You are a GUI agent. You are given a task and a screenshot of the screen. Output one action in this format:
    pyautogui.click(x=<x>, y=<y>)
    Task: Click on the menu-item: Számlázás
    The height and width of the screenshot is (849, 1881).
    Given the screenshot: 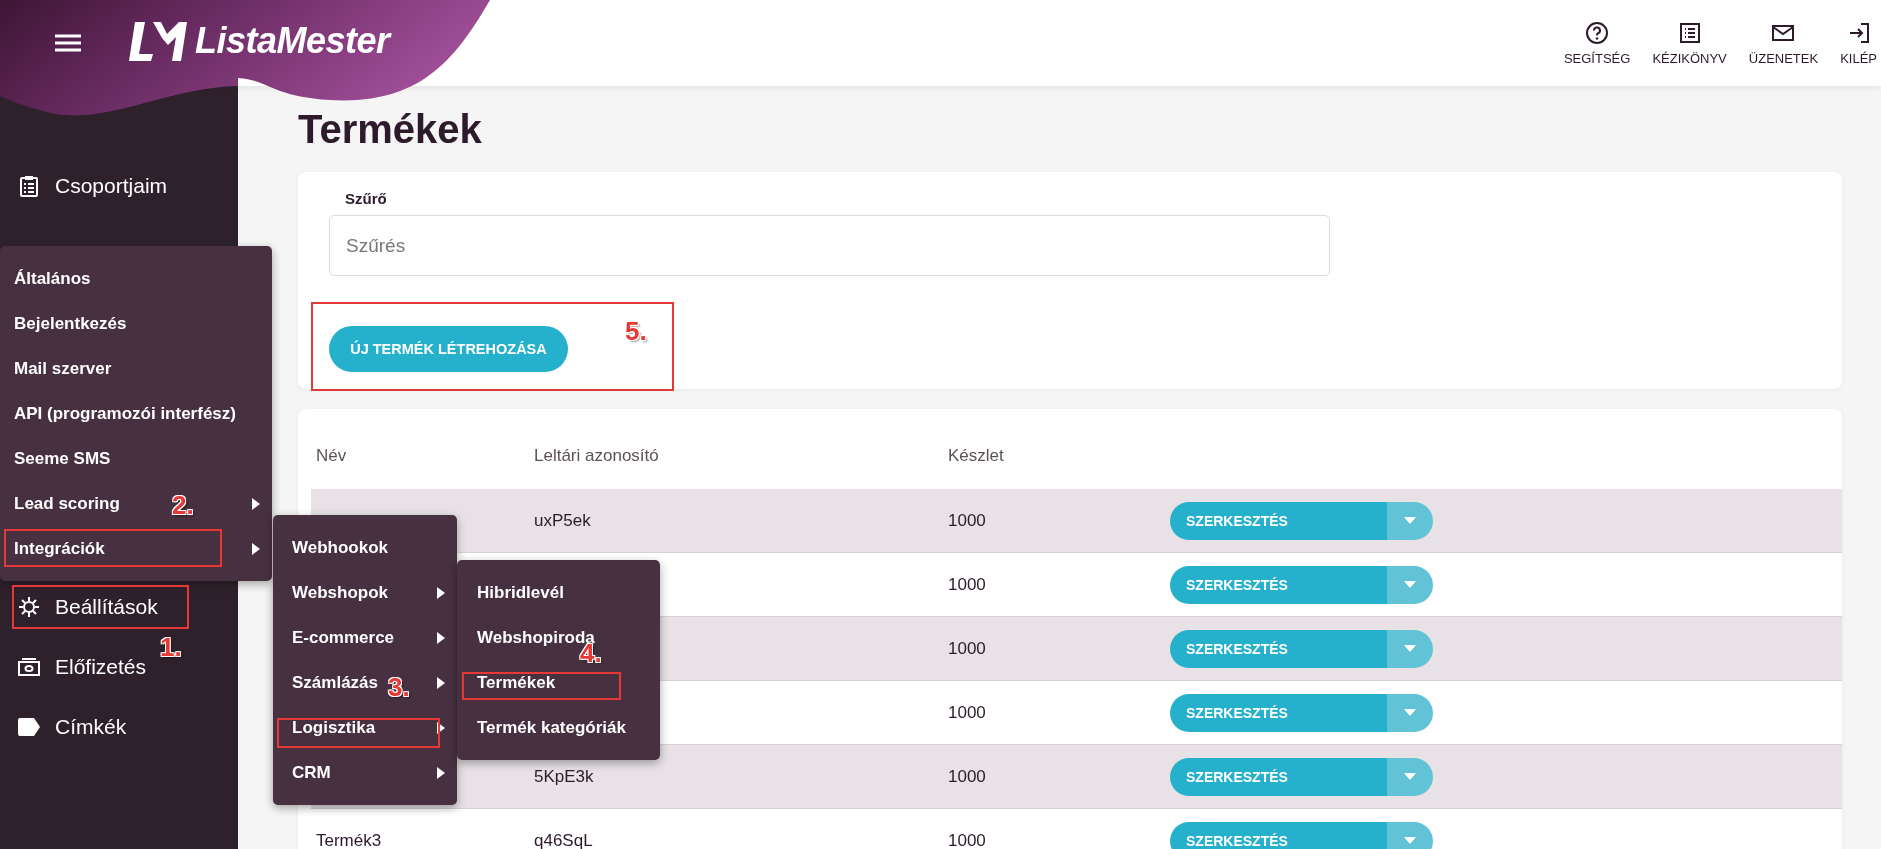 What is the action you would take?
    pyautogui.click(x=335, y=682)
    